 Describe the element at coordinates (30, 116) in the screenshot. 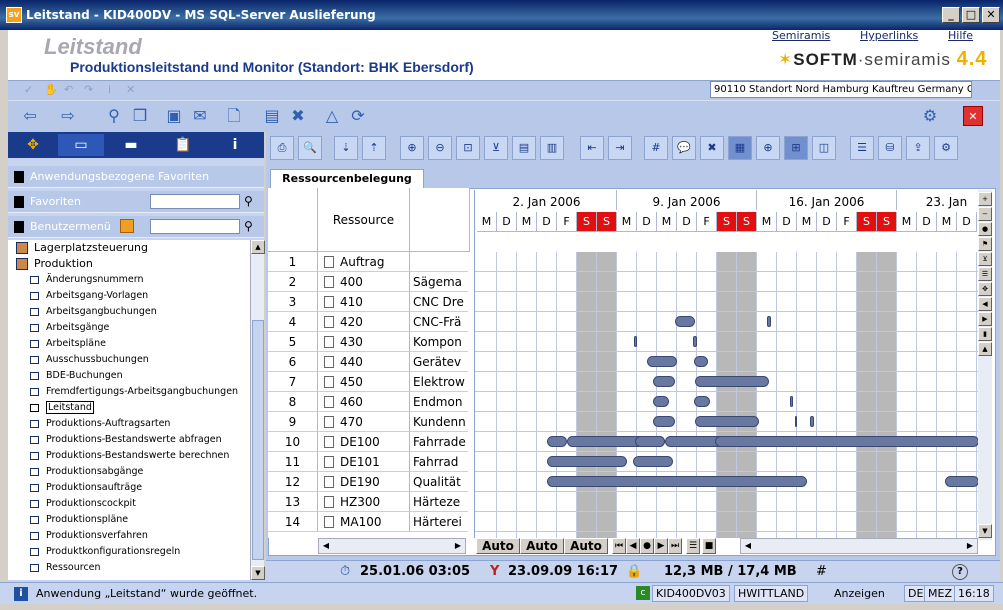

I see `back-icon: ⇦` at that location.